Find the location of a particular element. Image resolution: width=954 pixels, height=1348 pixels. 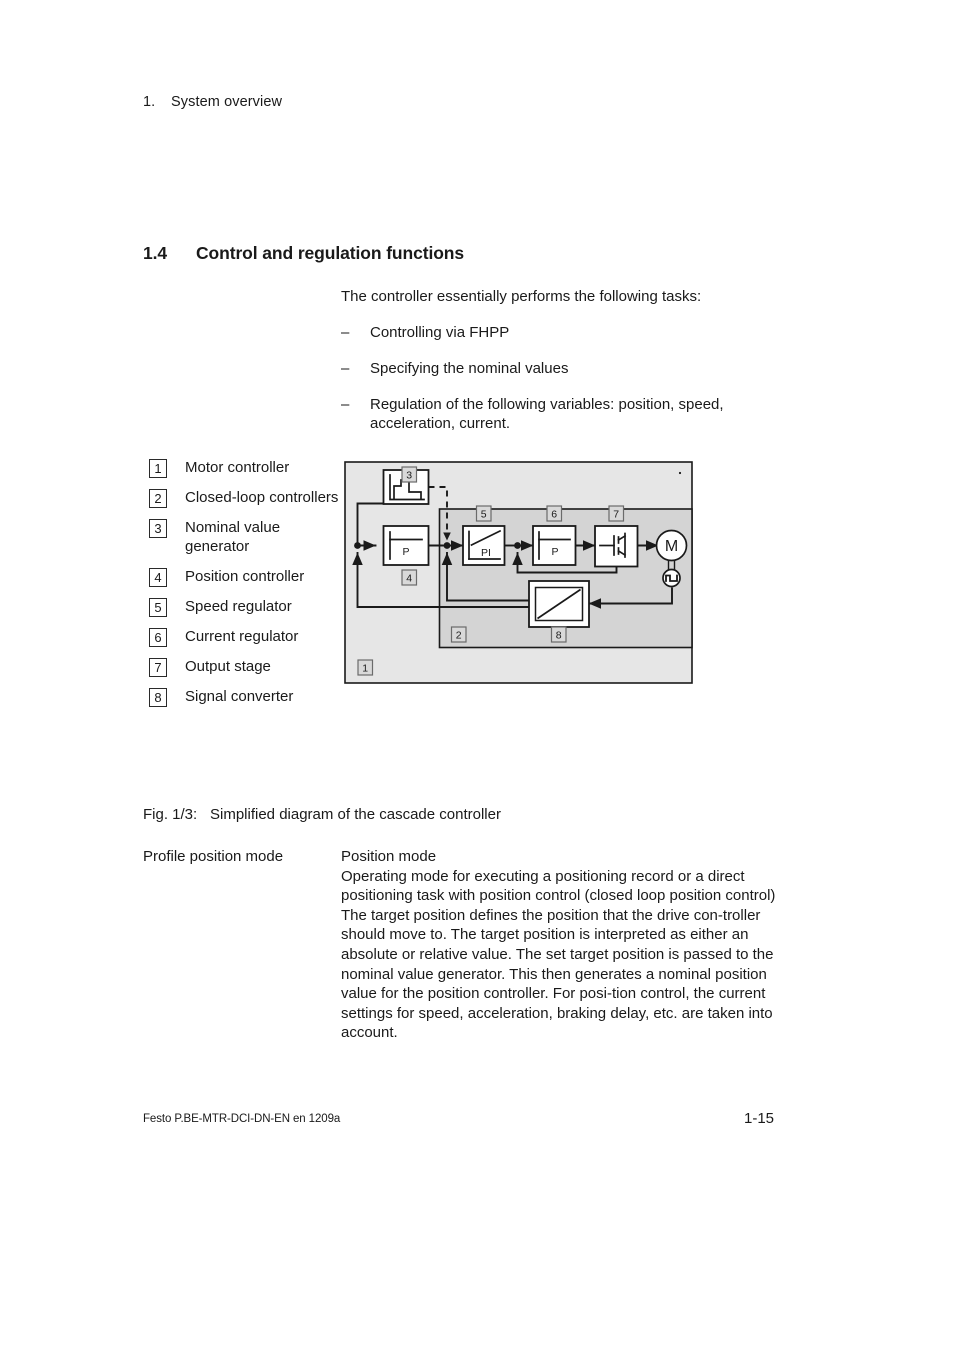

legend-item-3: 3 Nominal value generator is located at coordinates (244, 537).